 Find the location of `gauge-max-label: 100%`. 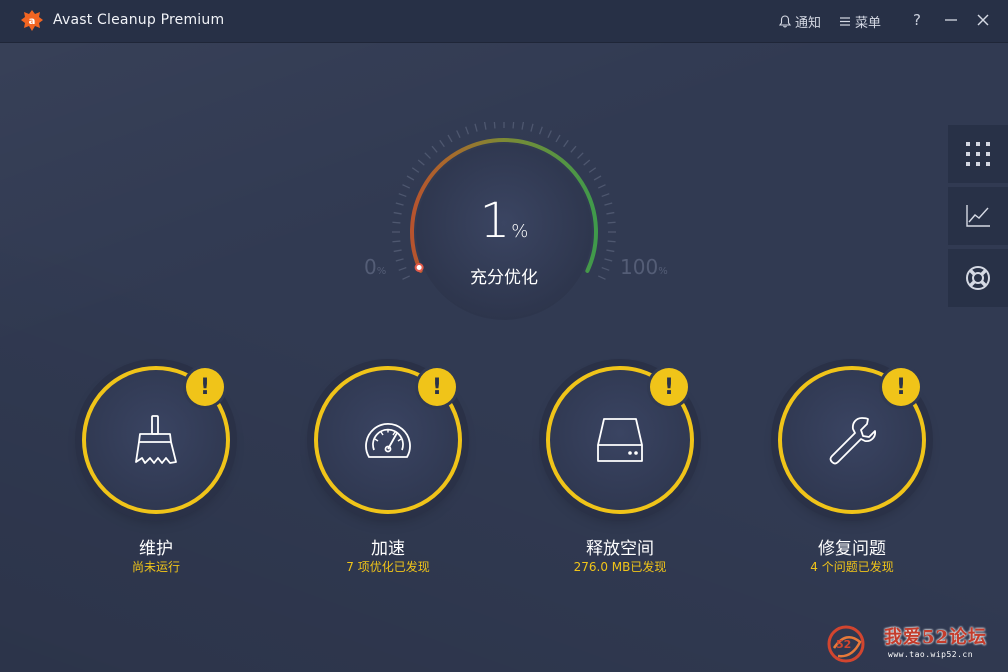

gauge-max-label: 100% is located at coordinates (644, 267).